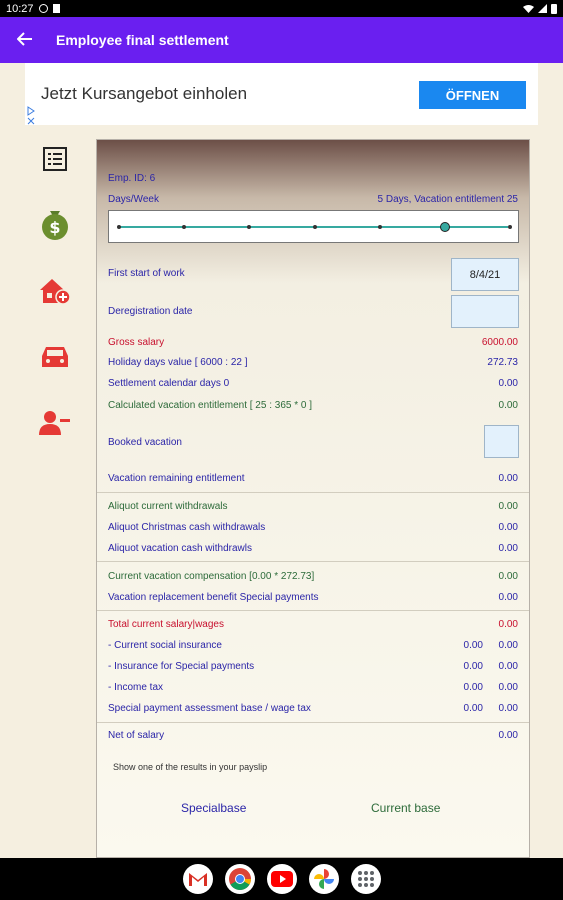 This screenshot has width=563, height=900. I want to click on chrome-icon, so click(239, 879).